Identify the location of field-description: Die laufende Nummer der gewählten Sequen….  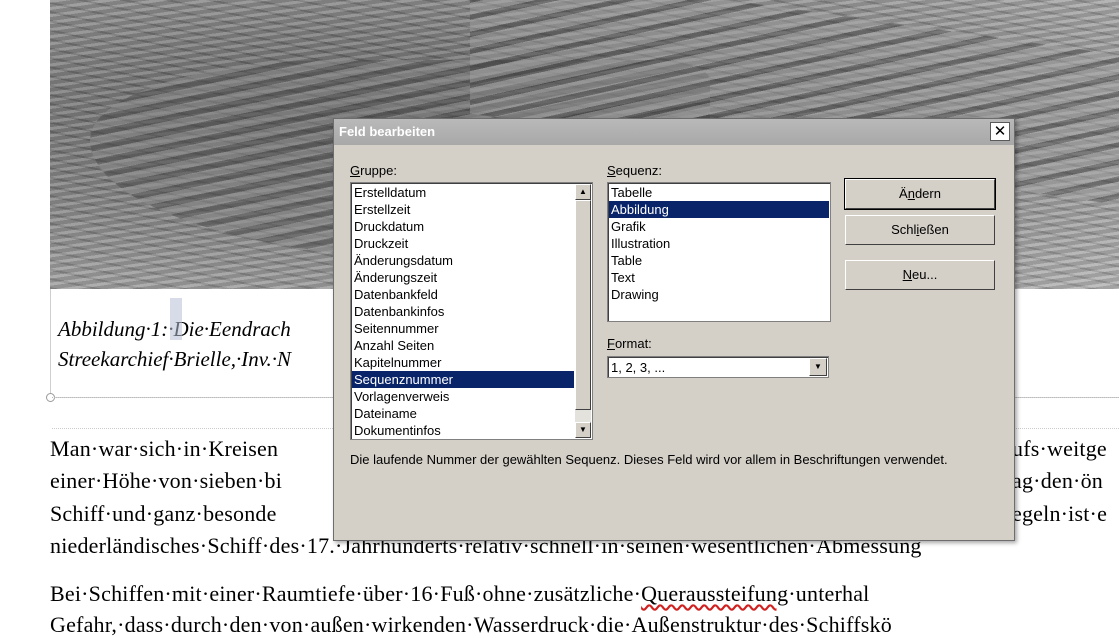
(649, 459).